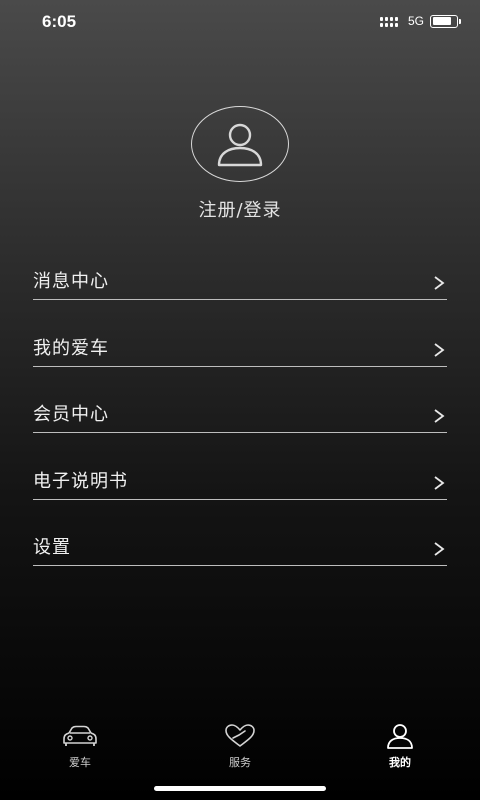 This screenshot has height=800, width=480. I want to click on tab-car: 爱车, so click(80, 748).